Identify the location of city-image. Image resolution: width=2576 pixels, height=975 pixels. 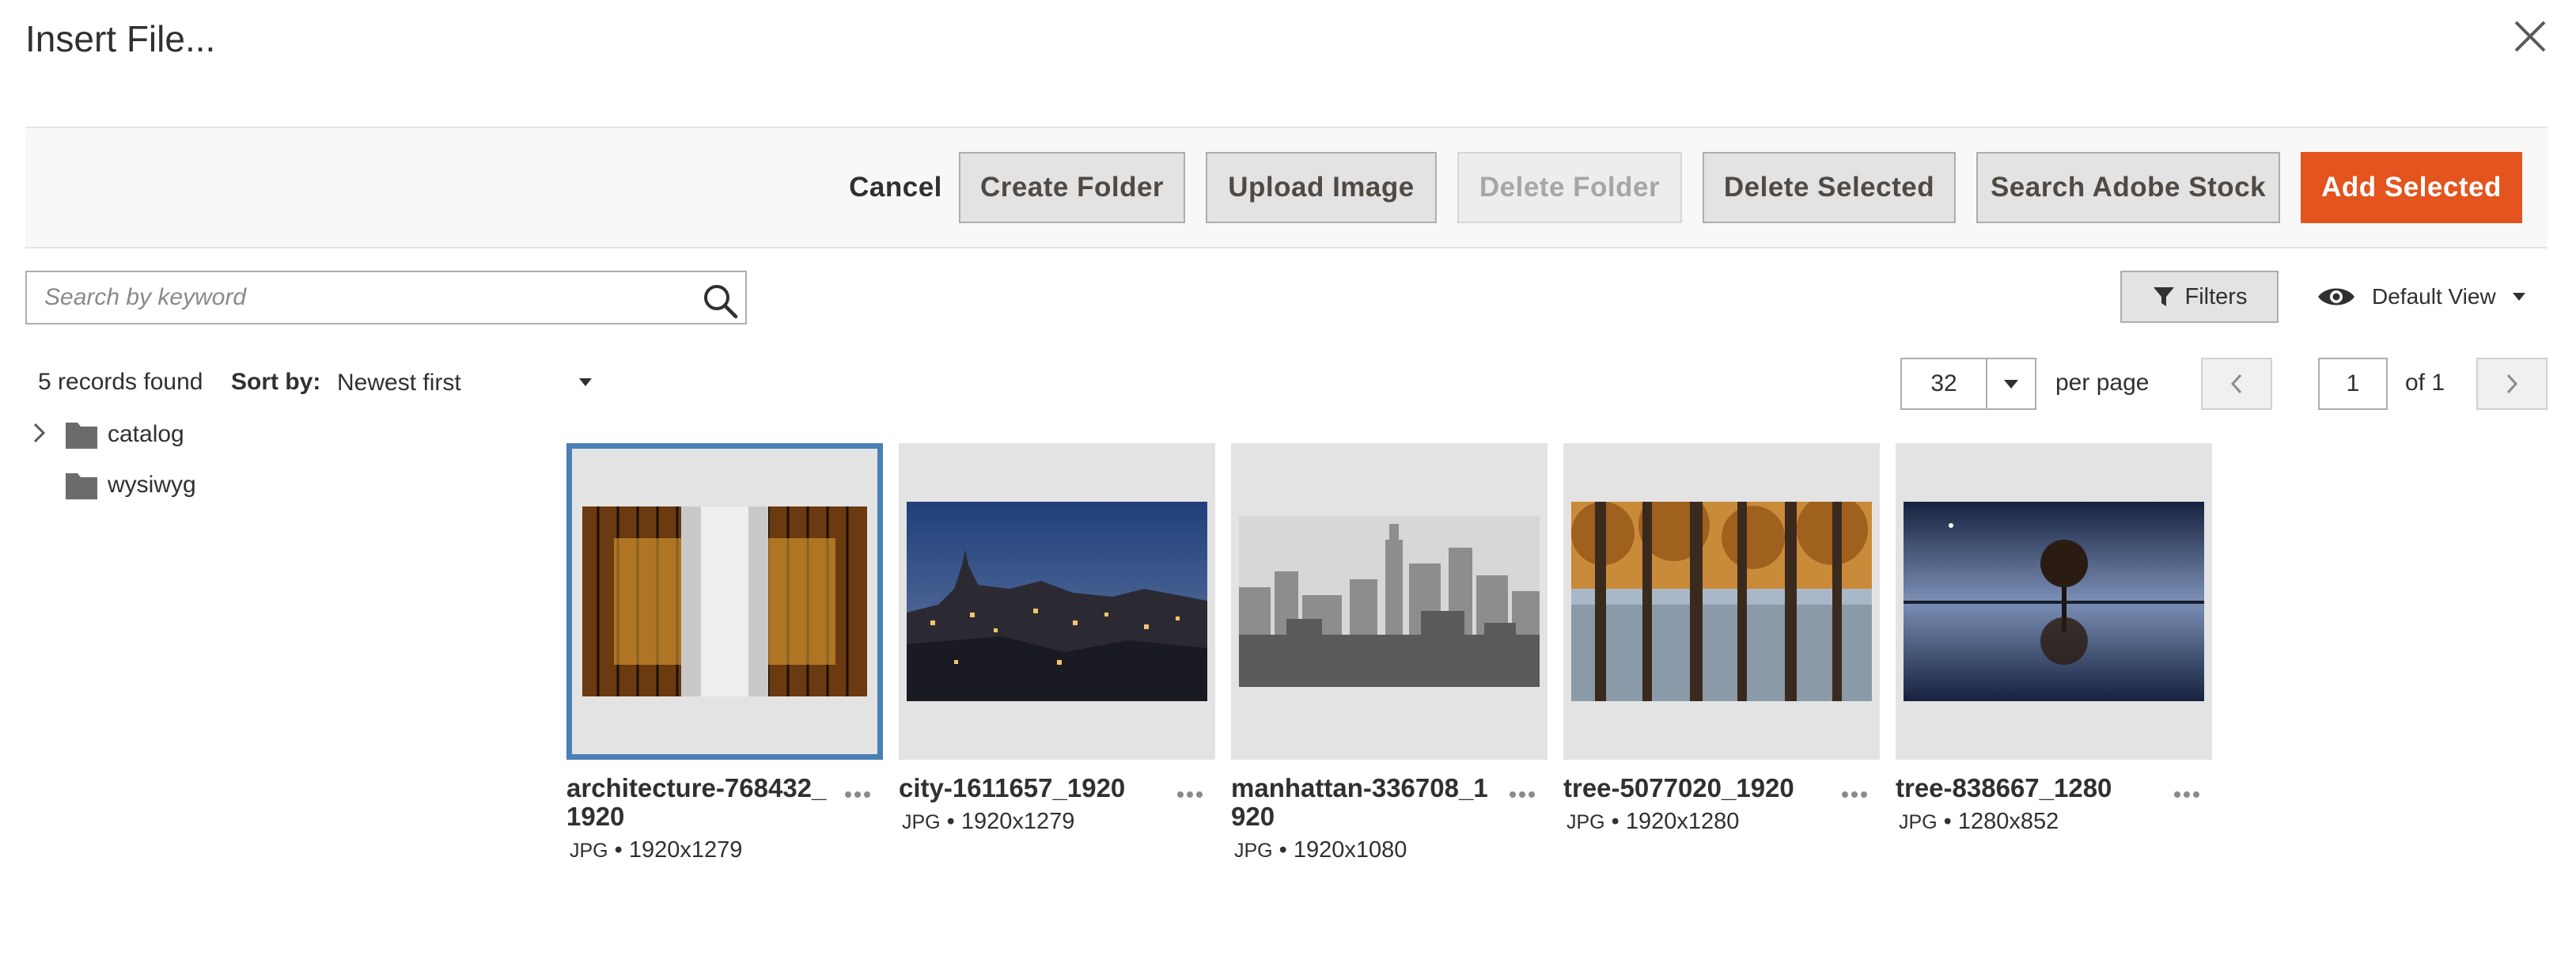
(1057, 601).